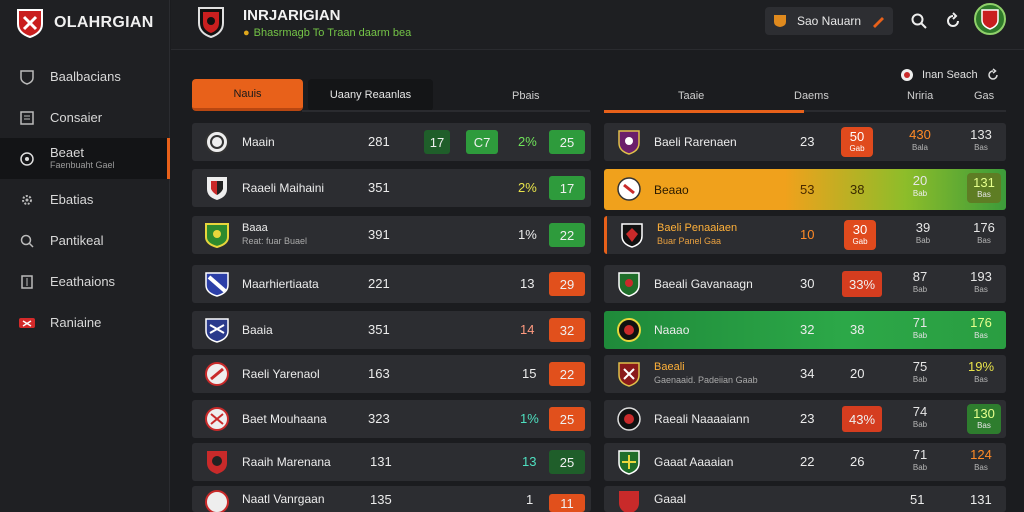 The image size is (1024, 512). I want to click on badge-icon, so click(780, 21).